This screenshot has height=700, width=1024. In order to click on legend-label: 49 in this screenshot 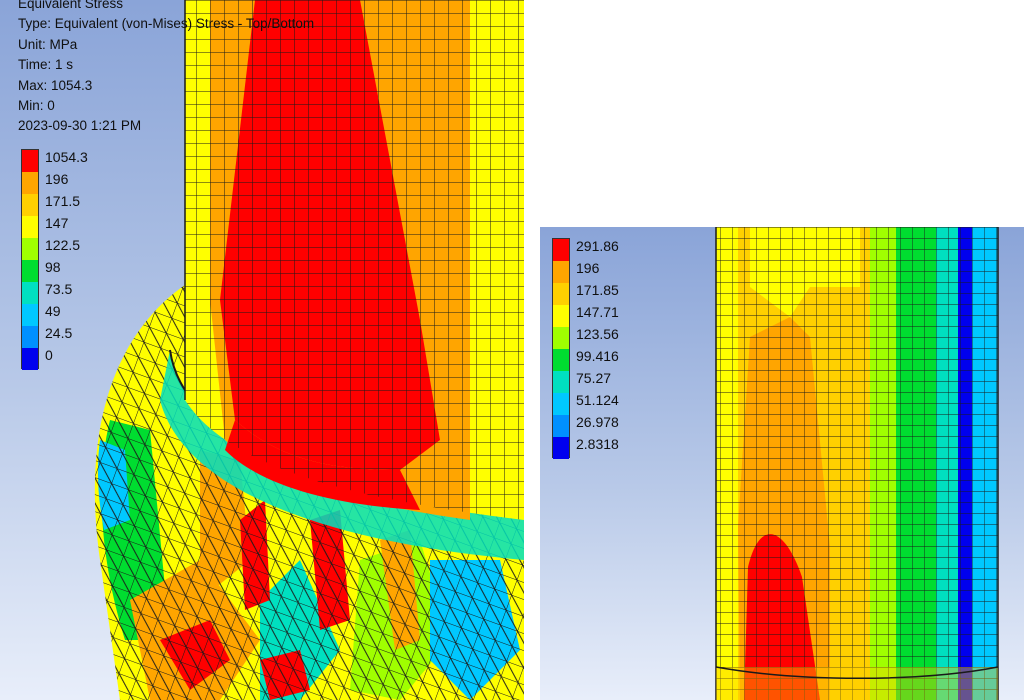, I will do `click(53, 311)`.